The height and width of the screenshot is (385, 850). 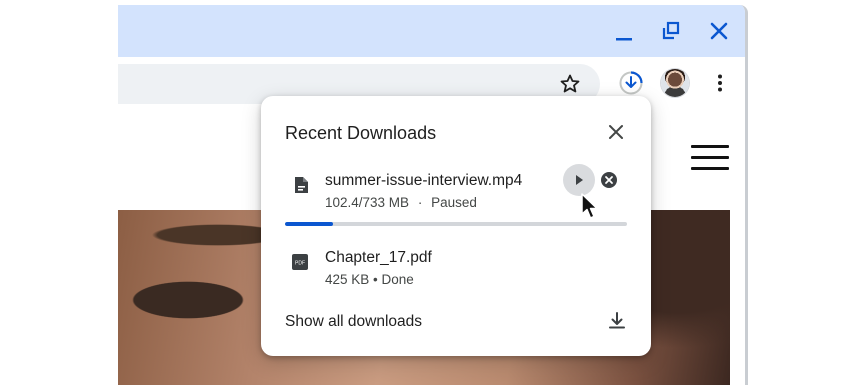 I want to click on bubble-title: Recent Downloads, so click(x=361, y=133).